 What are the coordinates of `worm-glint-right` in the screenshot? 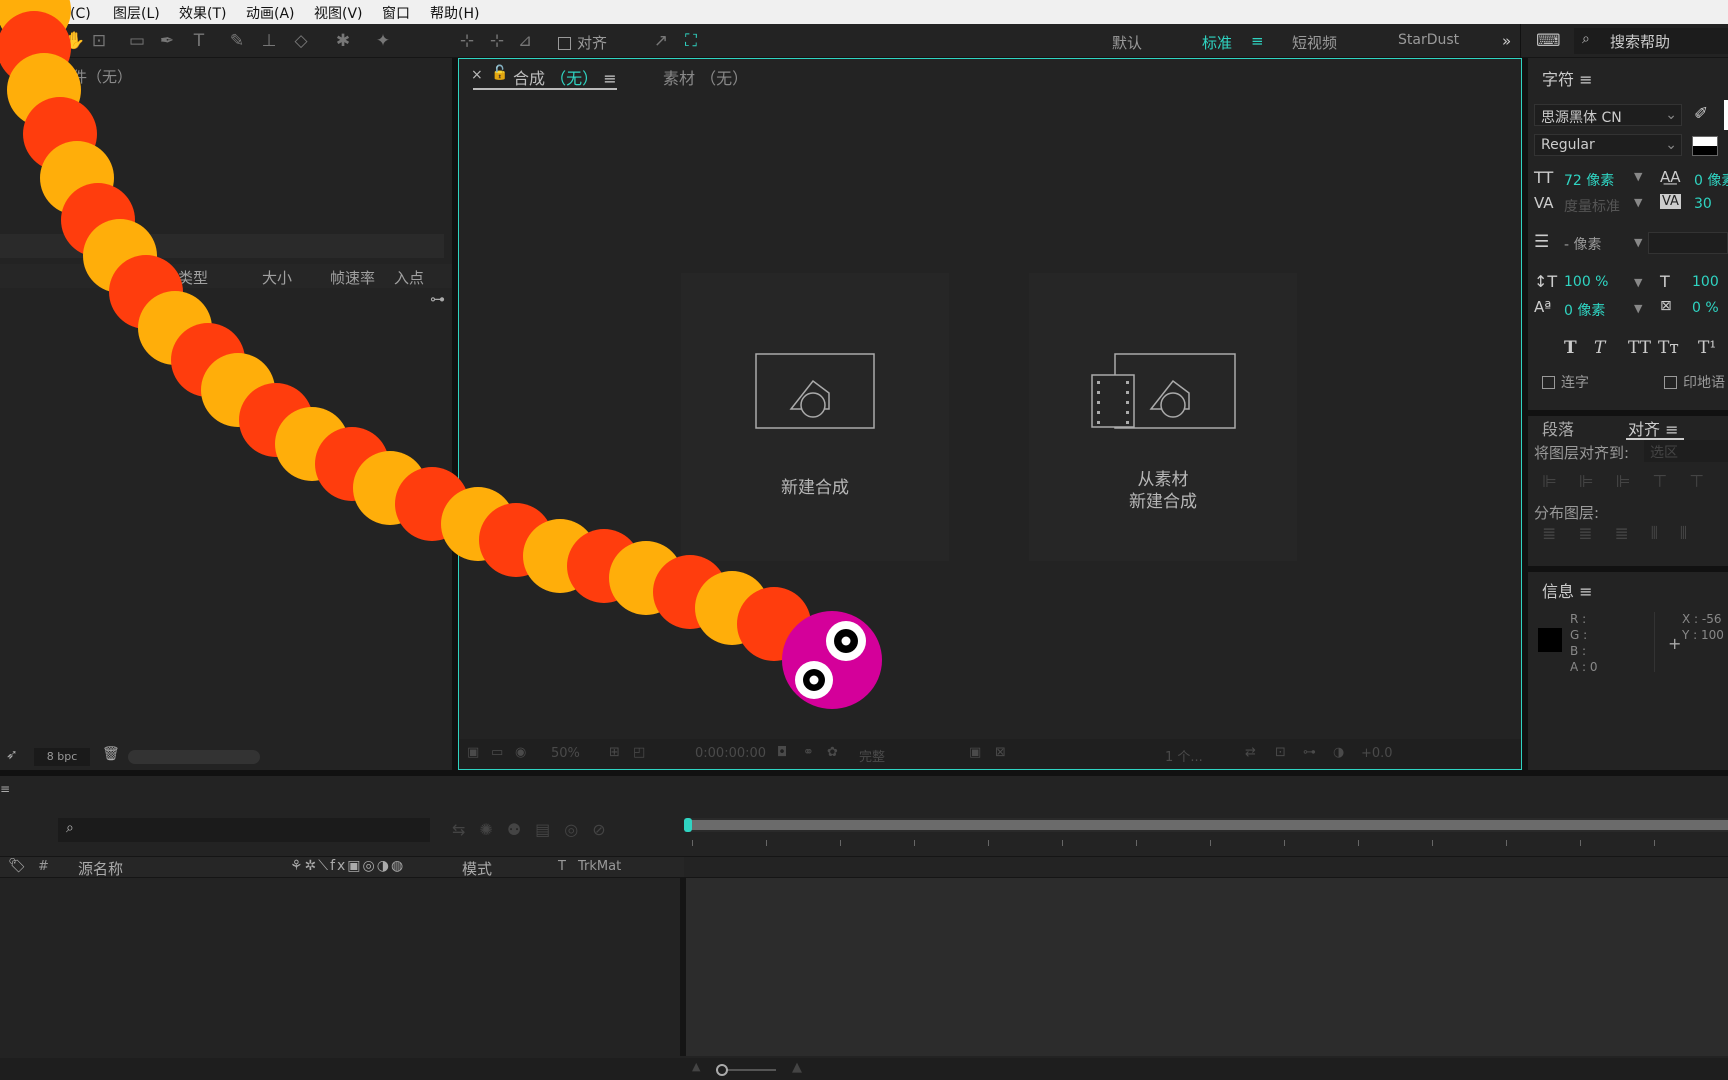 It's located at (846, 641).